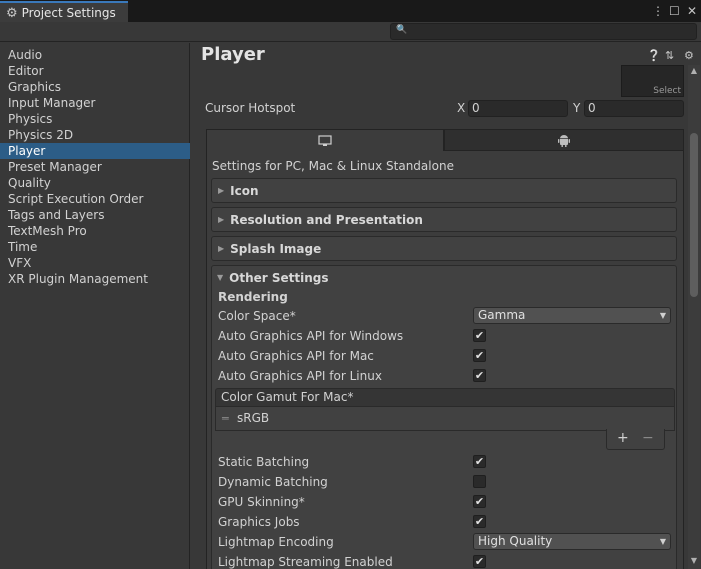 The height and width of the screenshot is (569, 701). Describe the element at coordinates (479, 375) in the screenshot. I see `auto-api-linux-checkbox: ✔` at that location.